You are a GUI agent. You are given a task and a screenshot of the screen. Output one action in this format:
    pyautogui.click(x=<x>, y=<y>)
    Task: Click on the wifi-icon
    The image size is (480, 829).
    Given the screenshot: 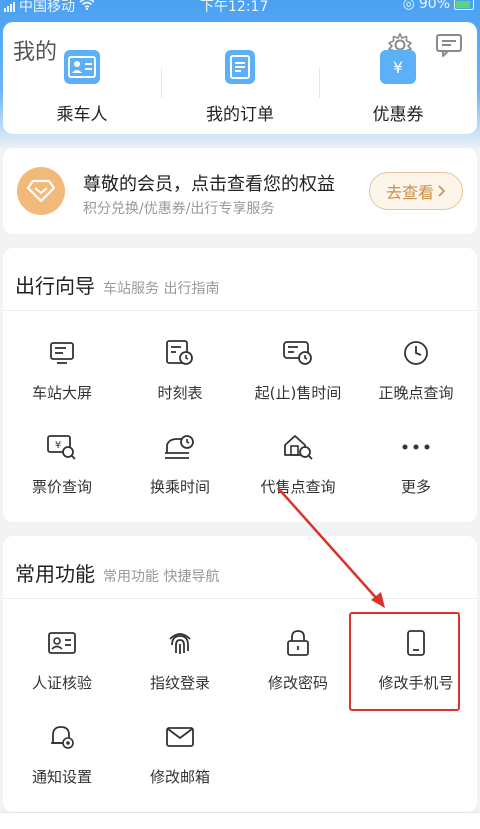 What is the action you would take?
    pyautogui.click(x=87, y=7)
    